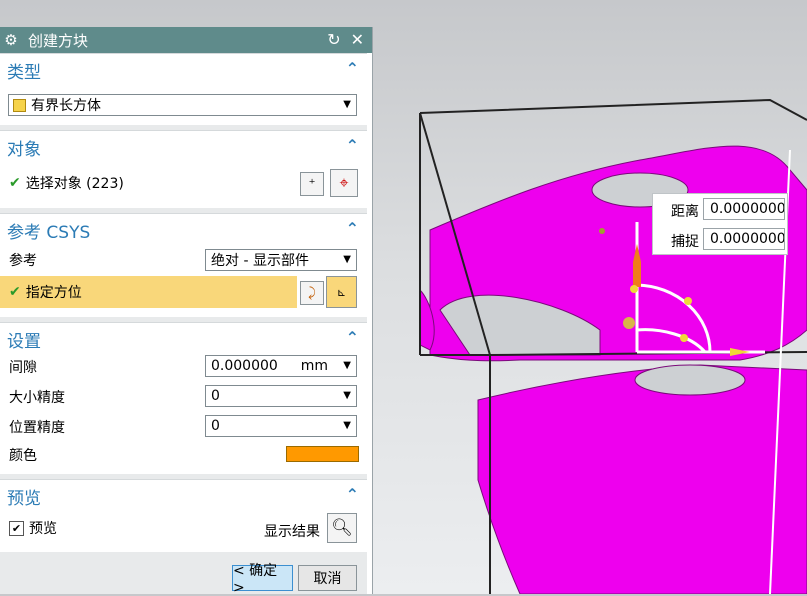 Image resolution: width=807 pixels, height=596 pixels. I want to click on object-section-header: 对象 ⌃, so click(183, 147).